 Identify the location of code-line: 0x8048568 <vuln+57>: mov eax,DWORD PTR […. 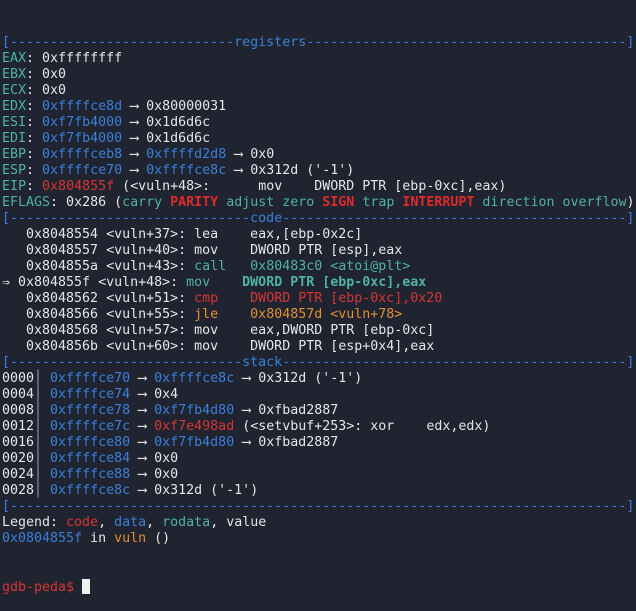
(318, 331).